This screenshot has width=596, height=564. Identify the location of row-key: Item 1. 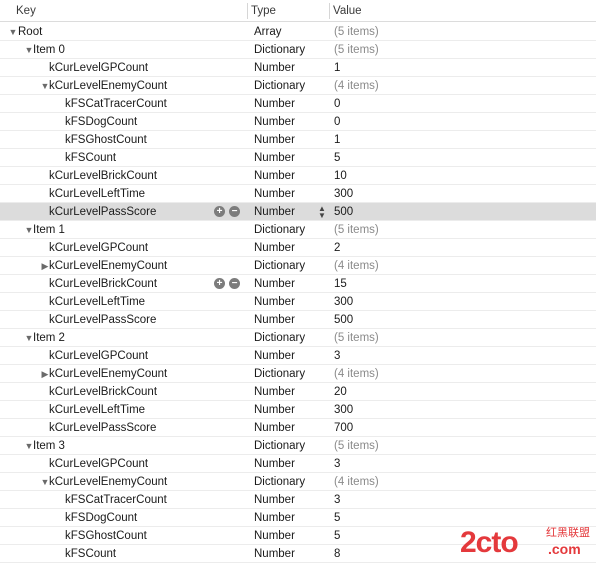
(49, 230).